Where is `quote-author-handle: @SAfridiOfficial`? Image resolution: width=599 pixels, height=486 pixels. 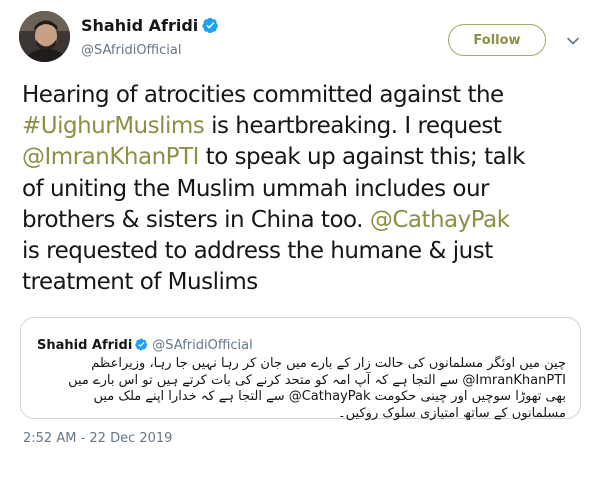 quote-author-handle: @SAfridiOfficial is located at coordinates (202, 345).